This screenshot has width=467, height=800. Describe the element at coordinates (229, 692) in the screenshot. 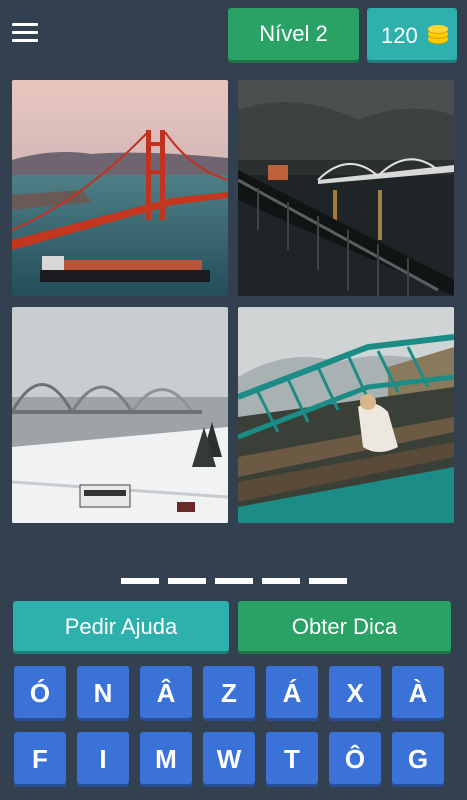

I see `letter-key: Z` at that location.